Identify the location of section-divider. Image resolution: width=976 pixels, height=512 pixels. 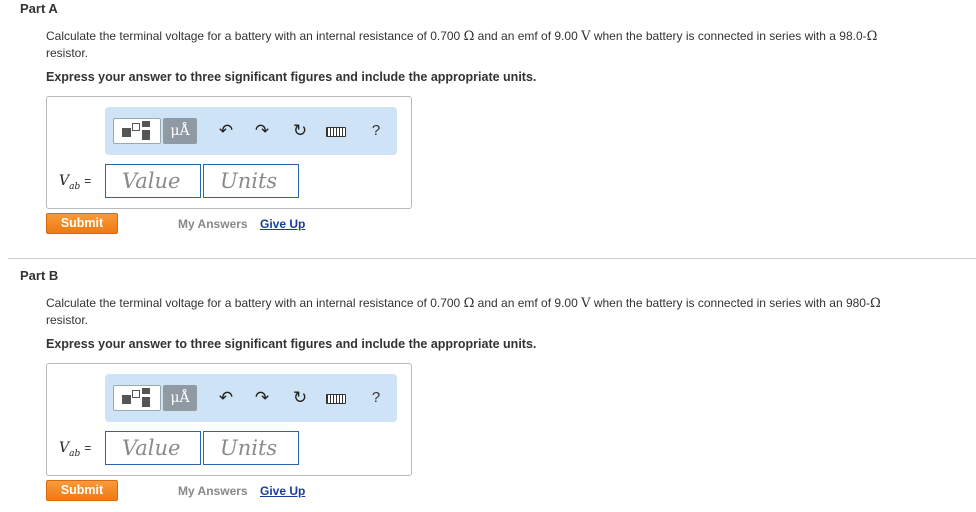
(492, 258).